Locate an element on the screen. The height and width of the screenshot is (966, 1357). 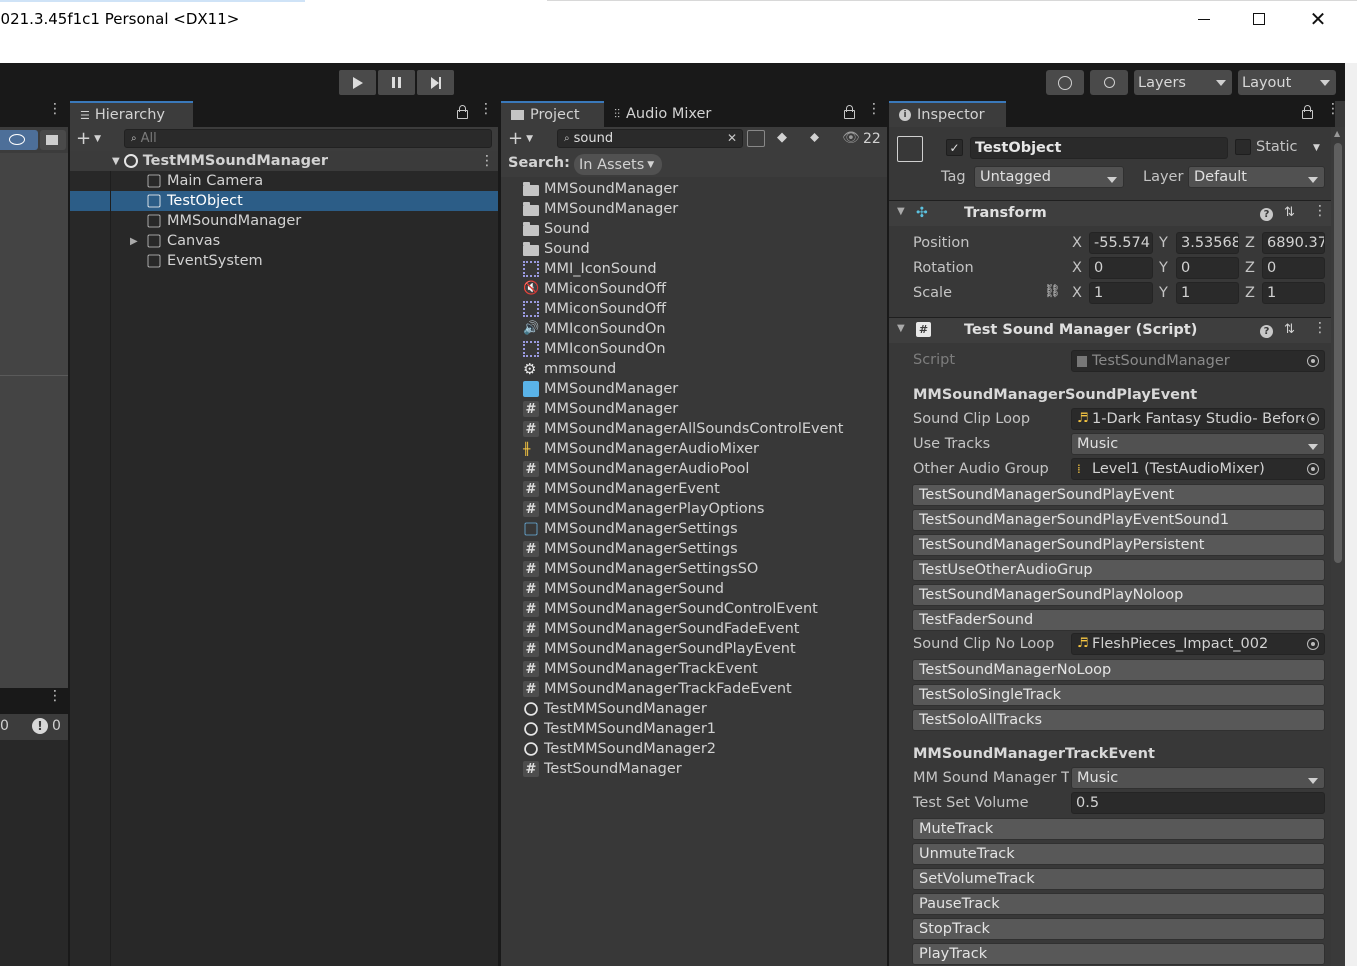
scrollbar-thumb is located at coordinates (1338, 353).